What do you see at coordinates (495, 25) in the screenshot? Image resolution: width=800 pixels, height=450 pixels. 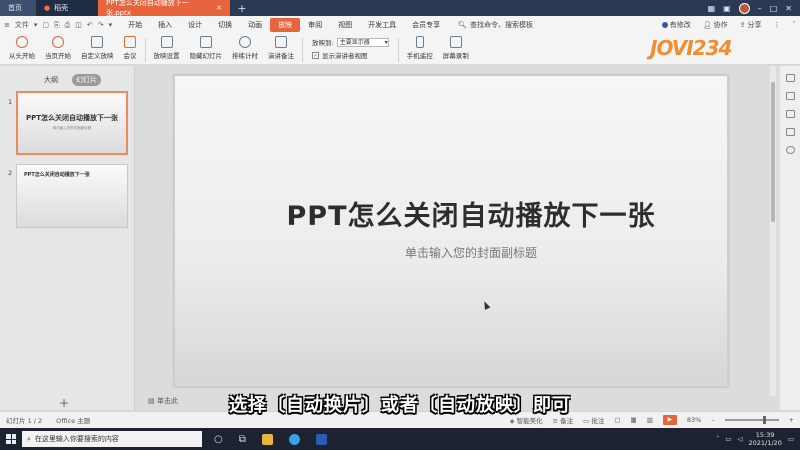 I see `command-search: 🔍︎ 查找命令、搜索模板` at bounding box center [495, 25].